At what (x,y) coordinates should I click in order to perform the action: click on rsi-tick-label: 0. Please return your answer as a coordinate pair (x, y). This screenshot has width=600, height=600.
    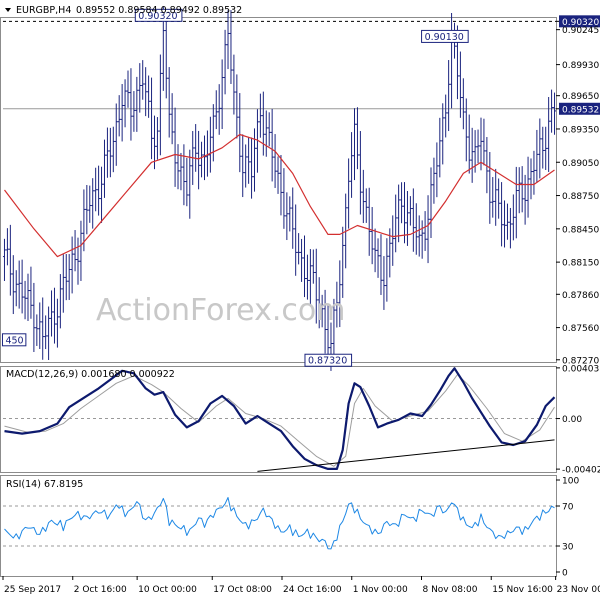
    Looking at the image, I should click on (565, 574).